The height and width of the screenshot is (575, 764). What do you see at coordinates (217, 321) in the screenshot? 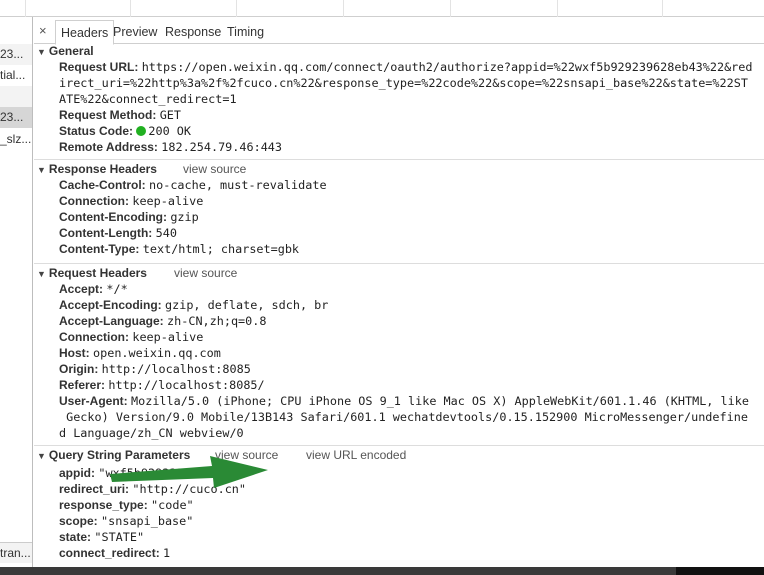
I see `header-value: zh-CN,zh;q=0.8` at bounding box center [217, 321].